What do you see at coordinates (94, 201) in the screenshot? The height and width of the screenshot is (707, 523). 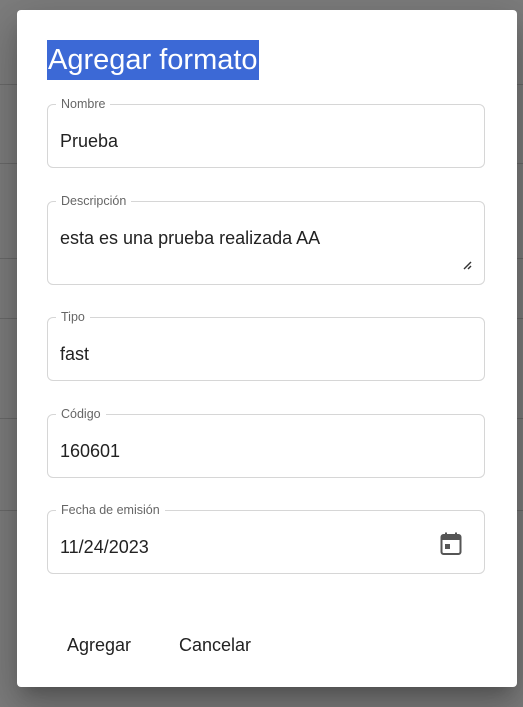 I see `descripcion-label: Descripción` at bounding box center [94, 201].